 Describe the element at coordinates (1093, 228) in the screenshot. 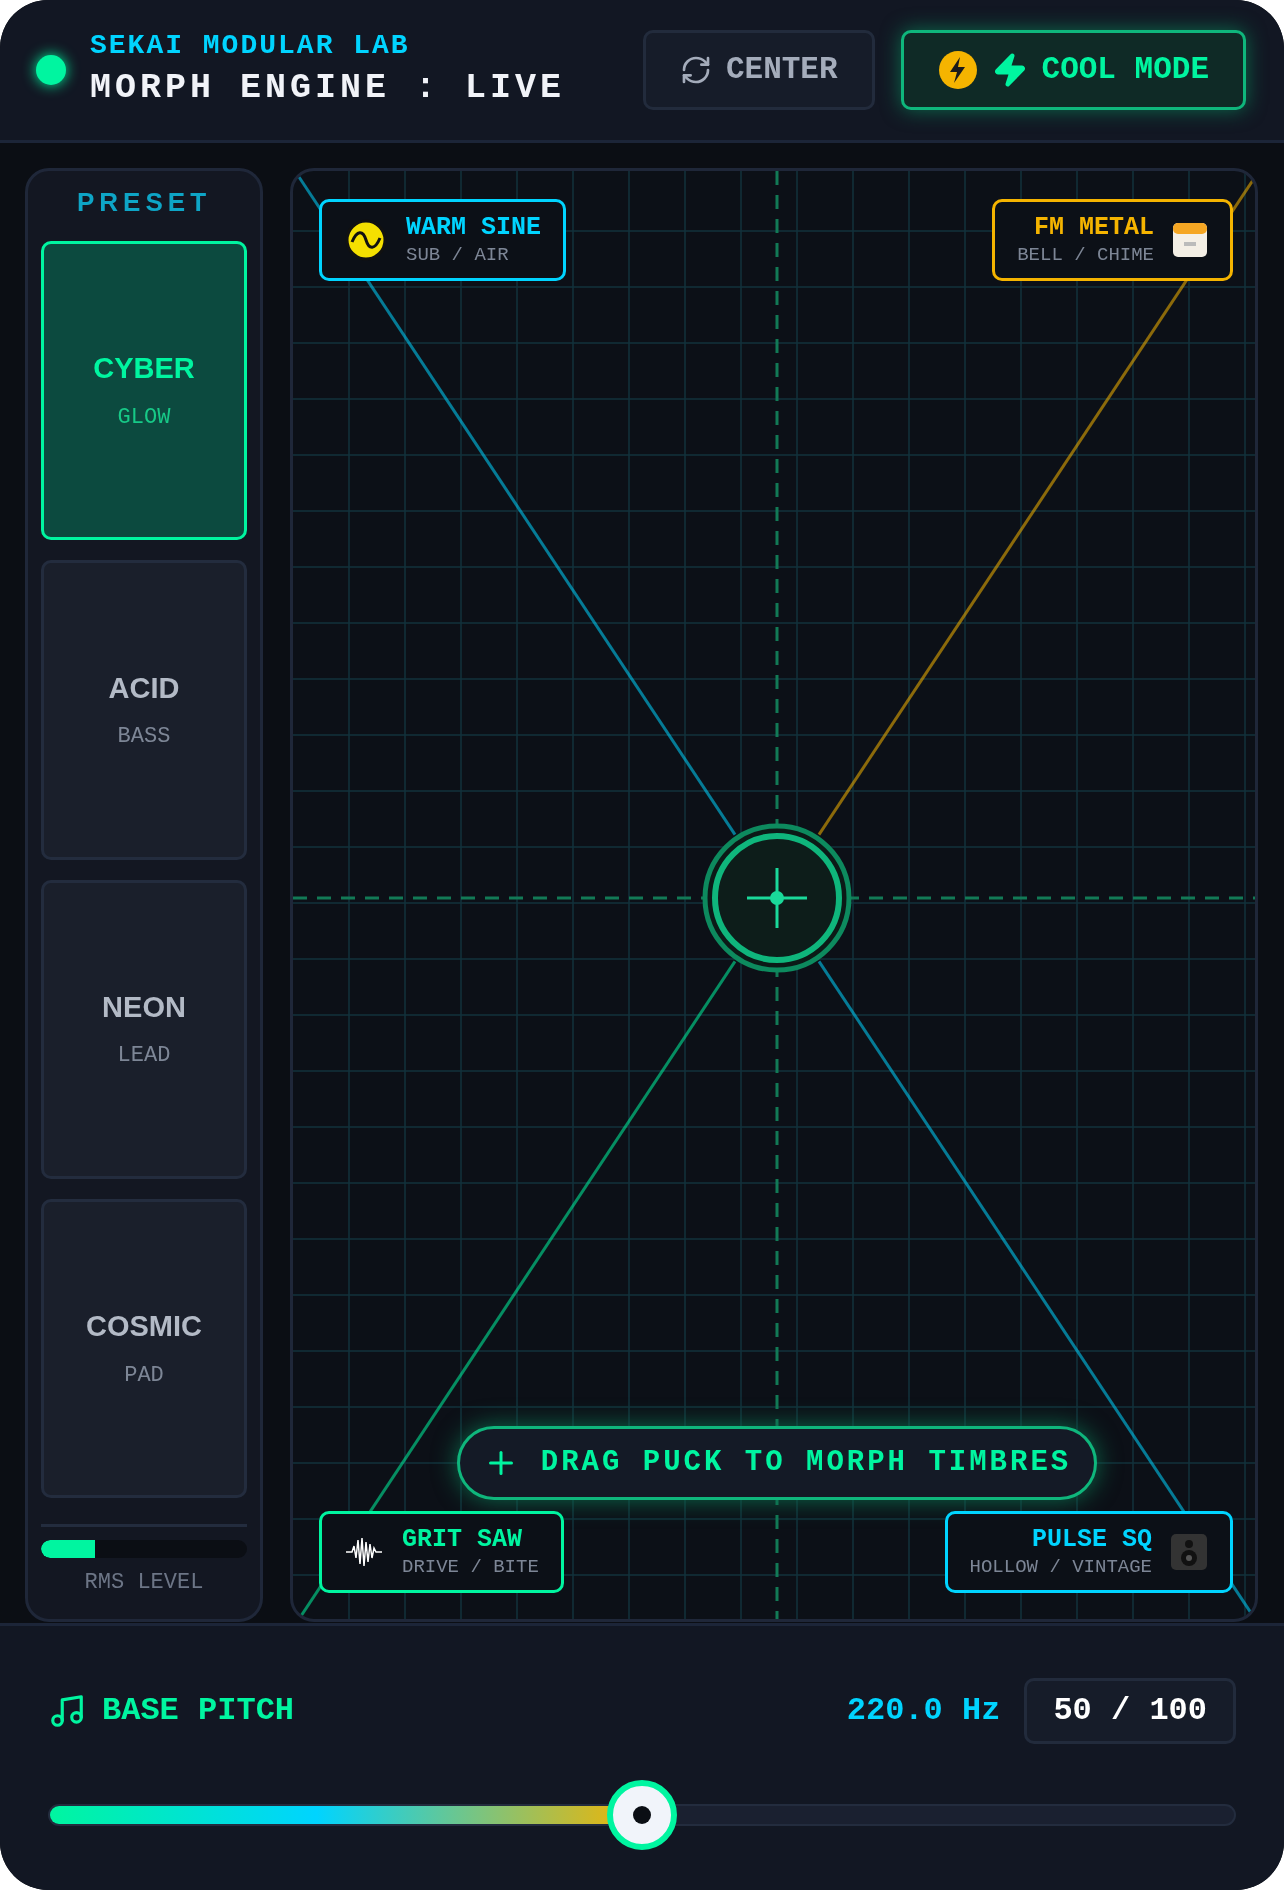

I see `timbre-name: FM METAL` at that location.